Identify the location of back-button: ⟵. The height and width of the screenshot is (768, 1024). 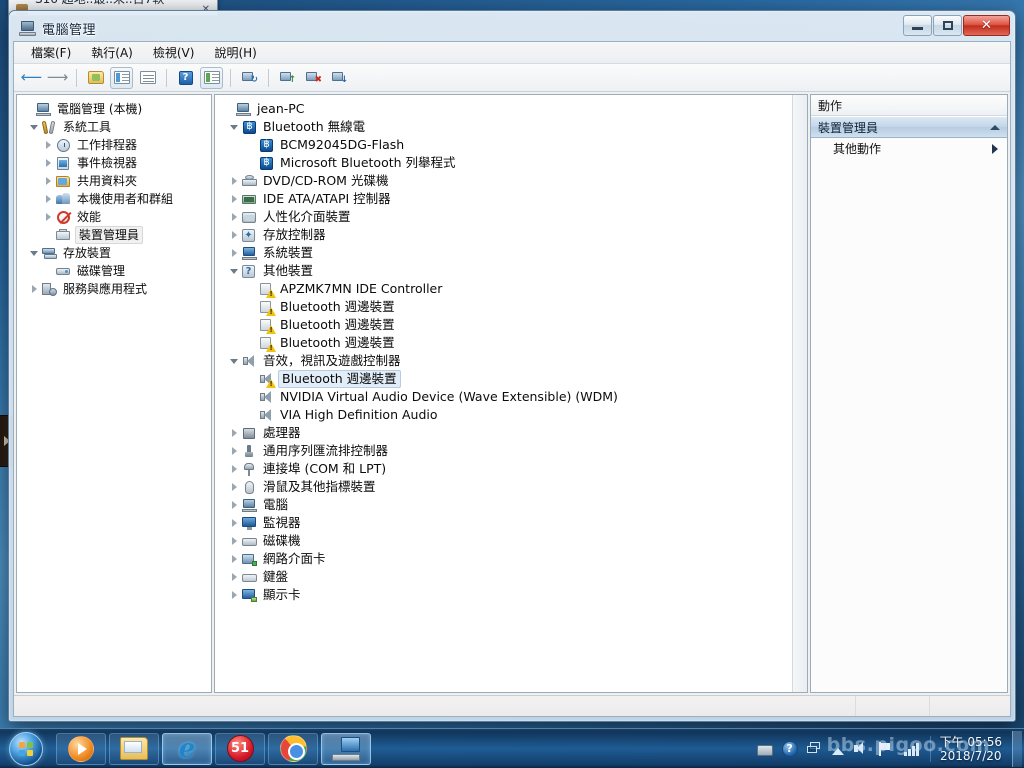
(31, 78).